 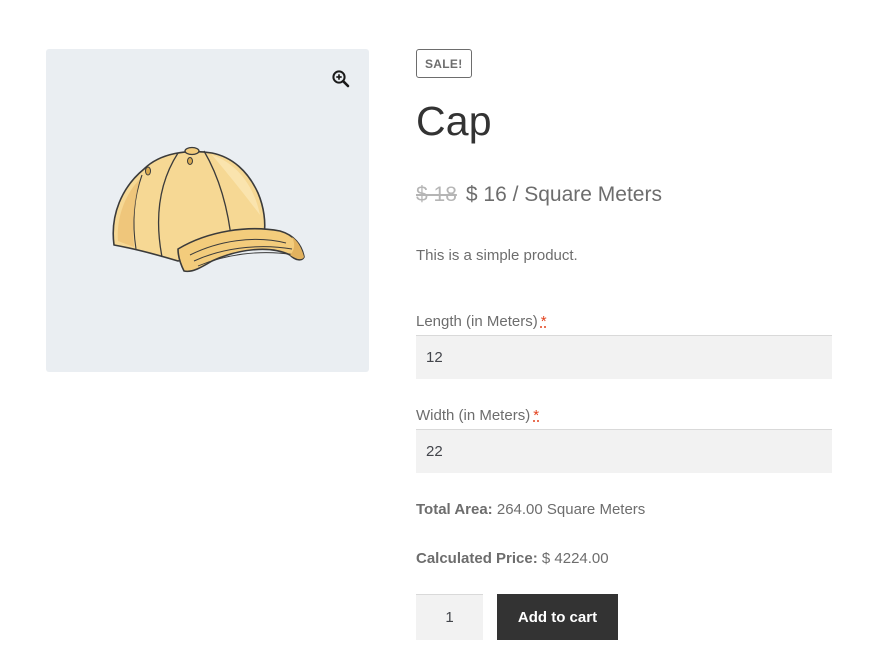 What do you see at coordinates (557, 617) in the screenshot?
I see `add-to-cart-button: Add to cart` at bounding box center [557, 617].